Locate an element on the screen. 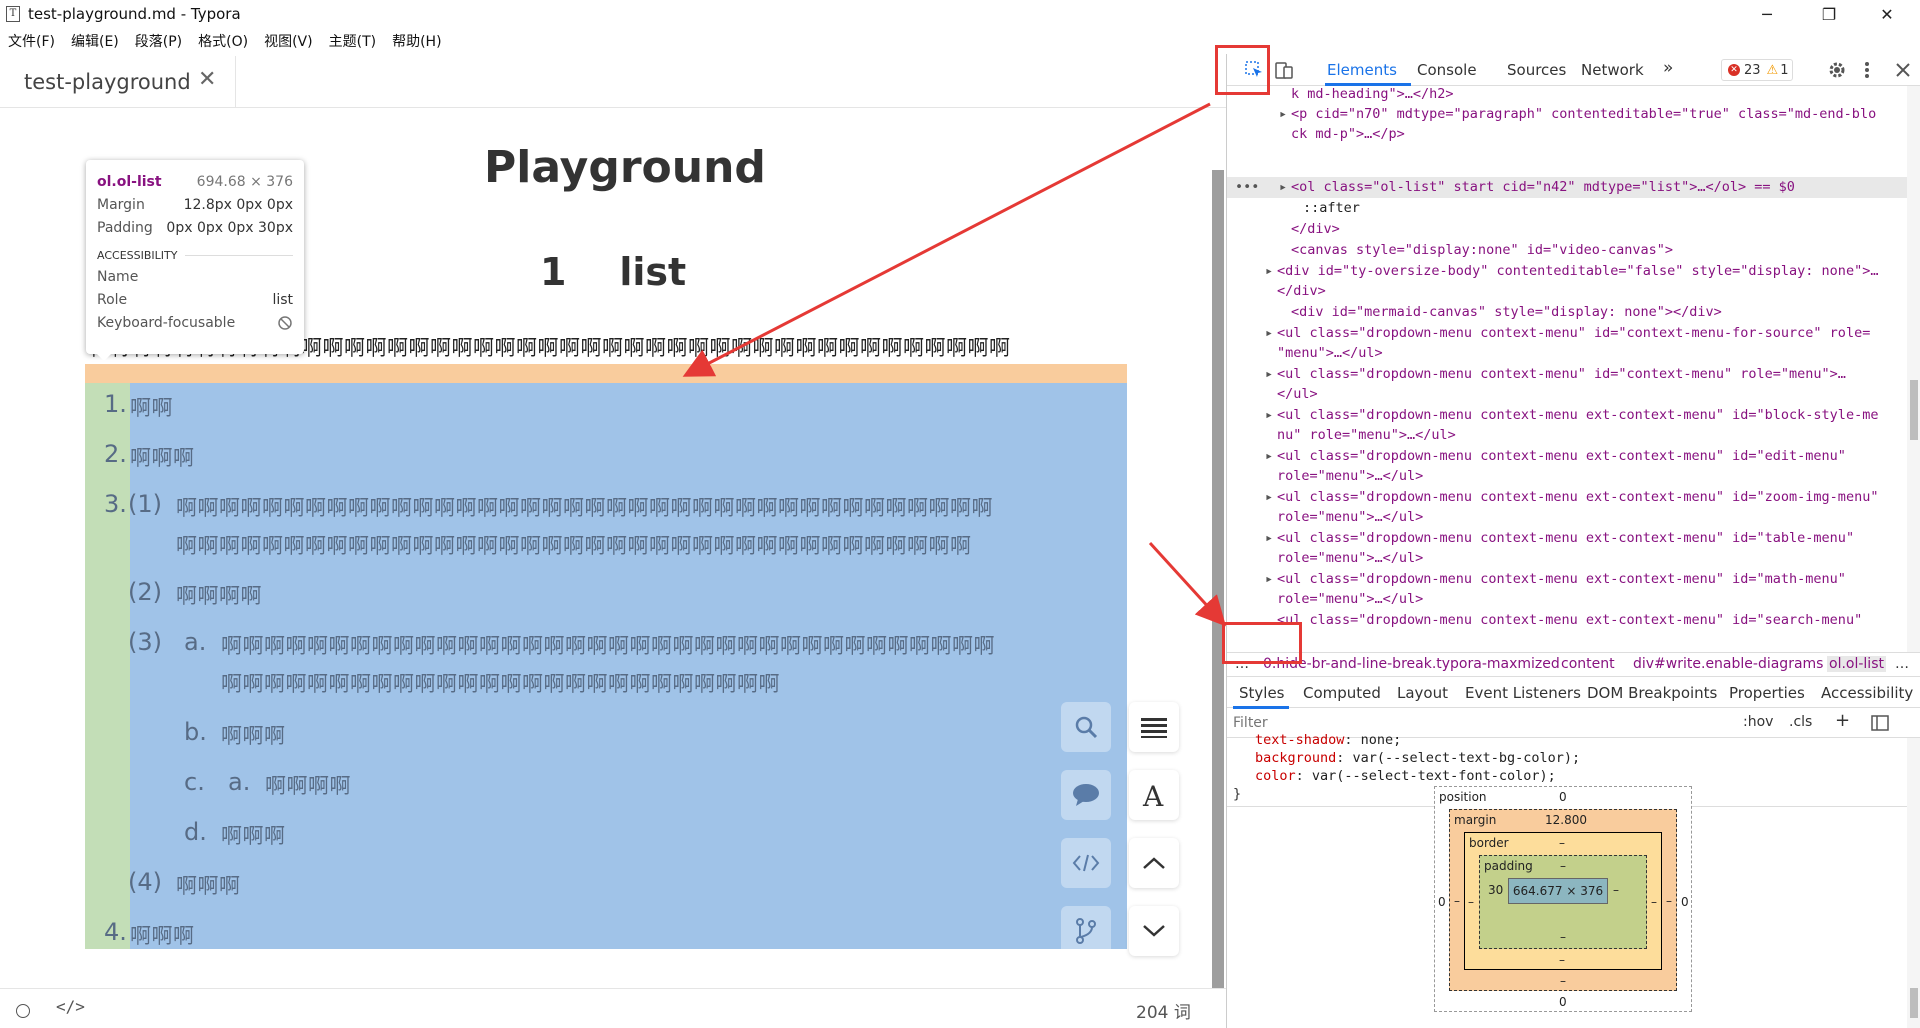 The width and height of the screenshot is (1920, 1028). close-devtools-icon is located at coordinates (1903, 70).